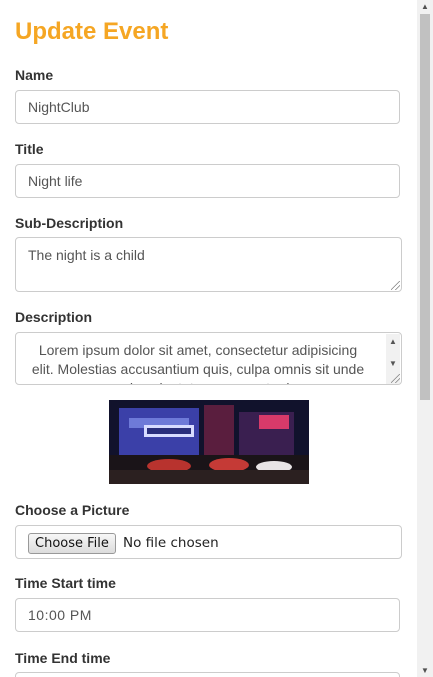  I want to click on end-time-input, so click(207, 674).